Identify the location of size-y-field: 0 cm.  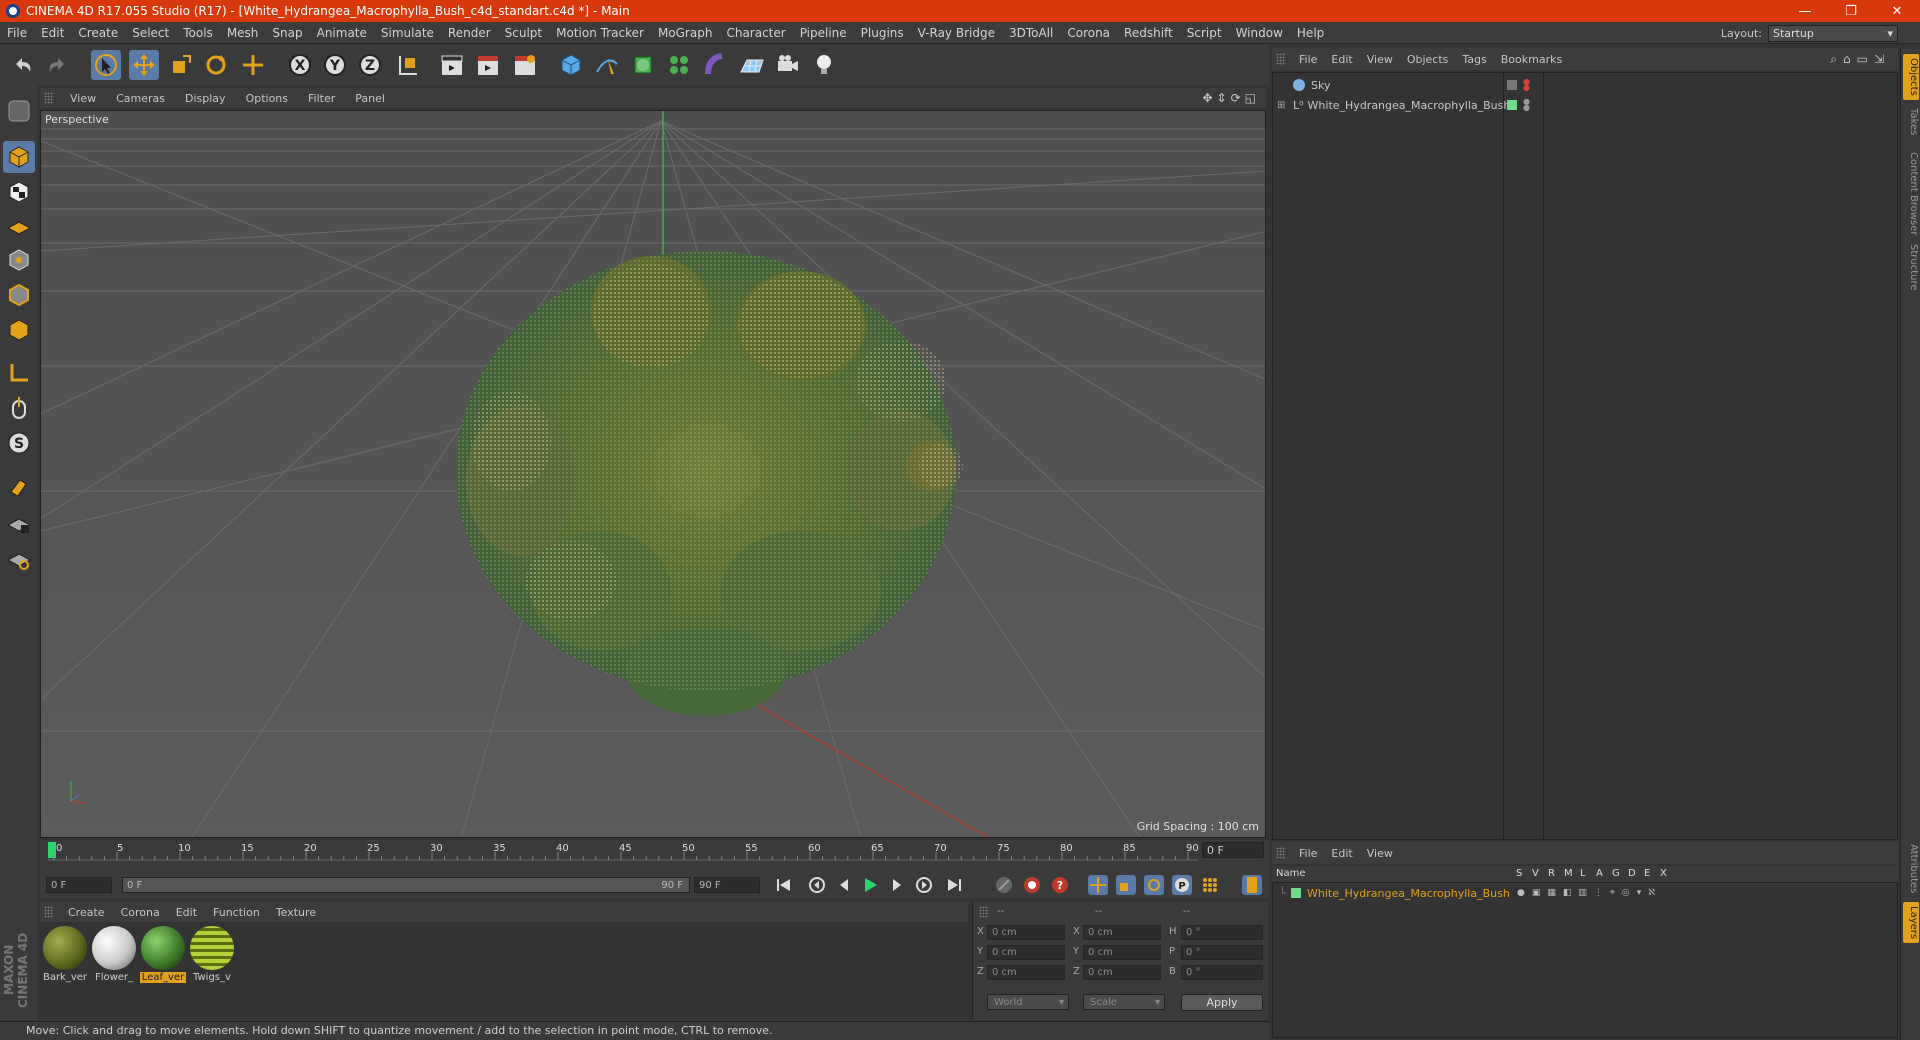
(1122, 952).